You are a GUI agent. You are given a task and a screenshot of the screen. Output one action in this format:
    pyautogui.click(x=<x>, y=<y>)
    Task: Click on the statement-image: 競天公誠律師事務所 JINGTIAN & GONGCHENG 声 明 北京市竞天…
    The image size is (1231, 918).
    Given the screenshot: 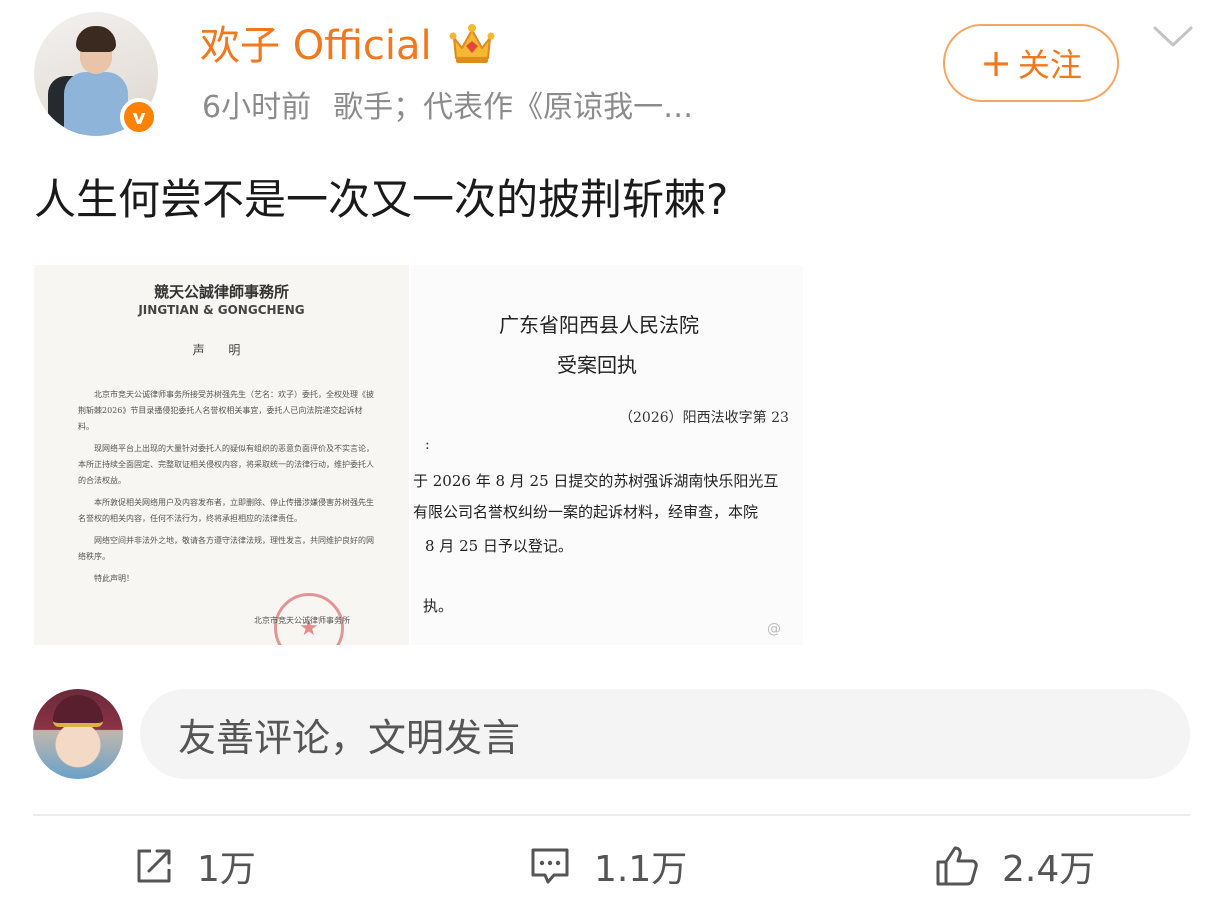 What is the action you would take?
    pyautogui.click(x=221, y=455)
    